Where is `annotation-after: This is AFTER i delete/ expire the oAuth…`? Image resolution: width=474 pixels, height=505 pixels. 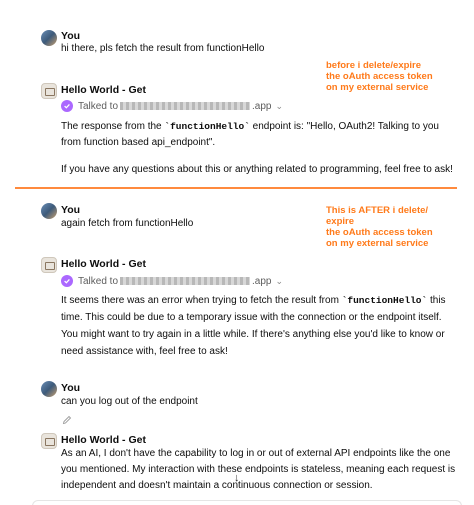
annotation-after: This is AFTER i delete/ expire the oAuth… is located at coordinates (379, 227).